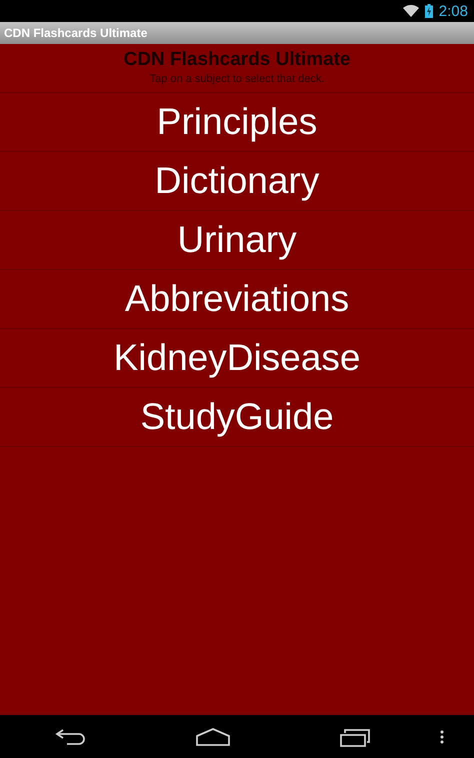 The height and width of the screenshot is (758, 474). What do you see at coordinates (236, 60) in the screenshot?
I see `app-heading: CDN Flashcards Ultimate` at bounding box center [236, 60].